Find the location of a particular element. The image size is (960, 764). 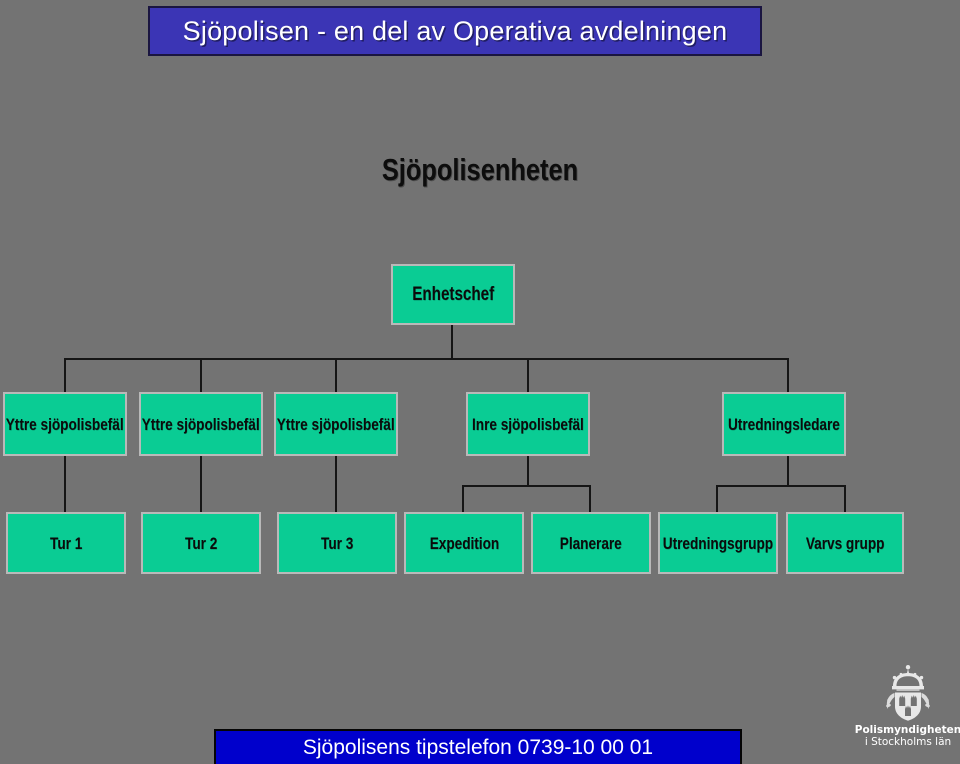

police-logo: Polismyndigheten i Stockholms län is located at coordinates (907, 712).